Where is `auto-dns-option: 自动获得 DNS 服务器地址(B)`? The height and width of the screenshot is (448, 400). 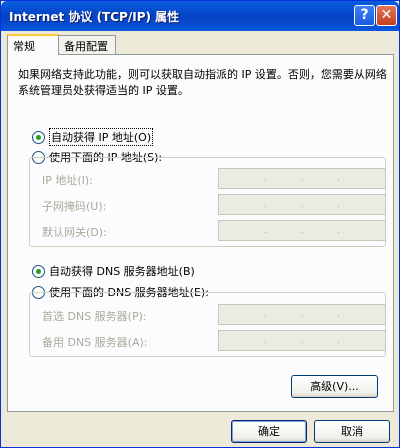 auto-dns-option: 自动获得 DNS 服务器地址(B) is located at coordinates (113, 271).